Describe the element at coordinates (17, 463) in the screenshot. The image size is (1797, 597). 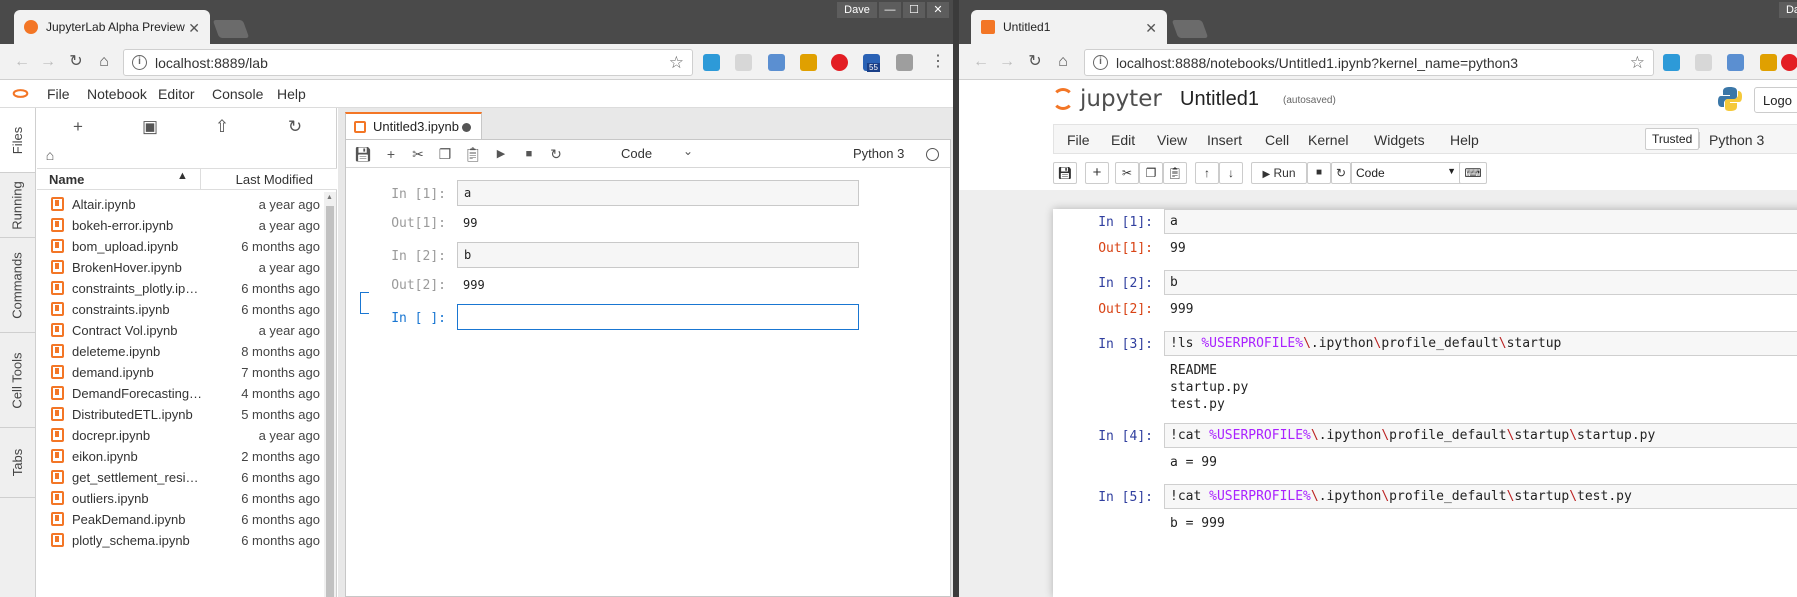
I see `side-tab-tabs: Tabs` at that location.